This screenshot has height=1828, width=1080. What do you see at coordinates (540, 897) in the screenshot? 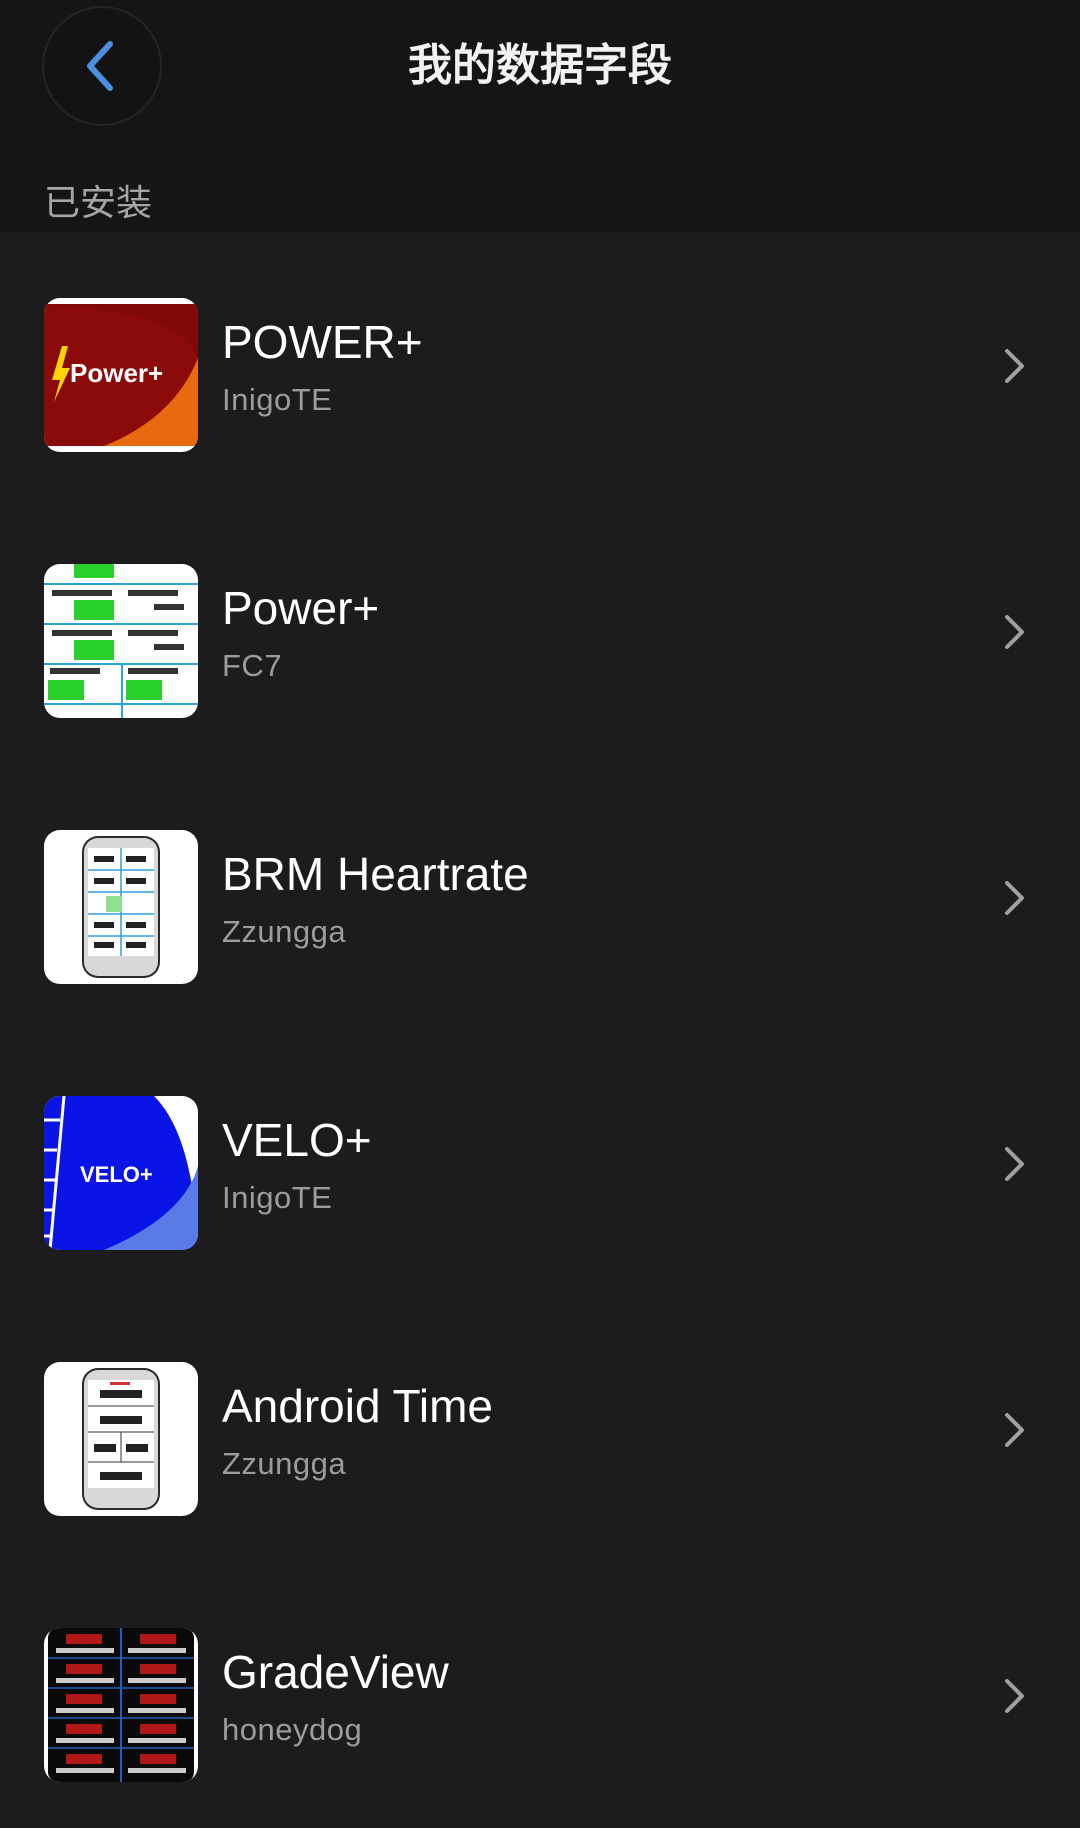
I see `list-item: BRM Heartrate Zzungga` at bounding box center [540, 897].